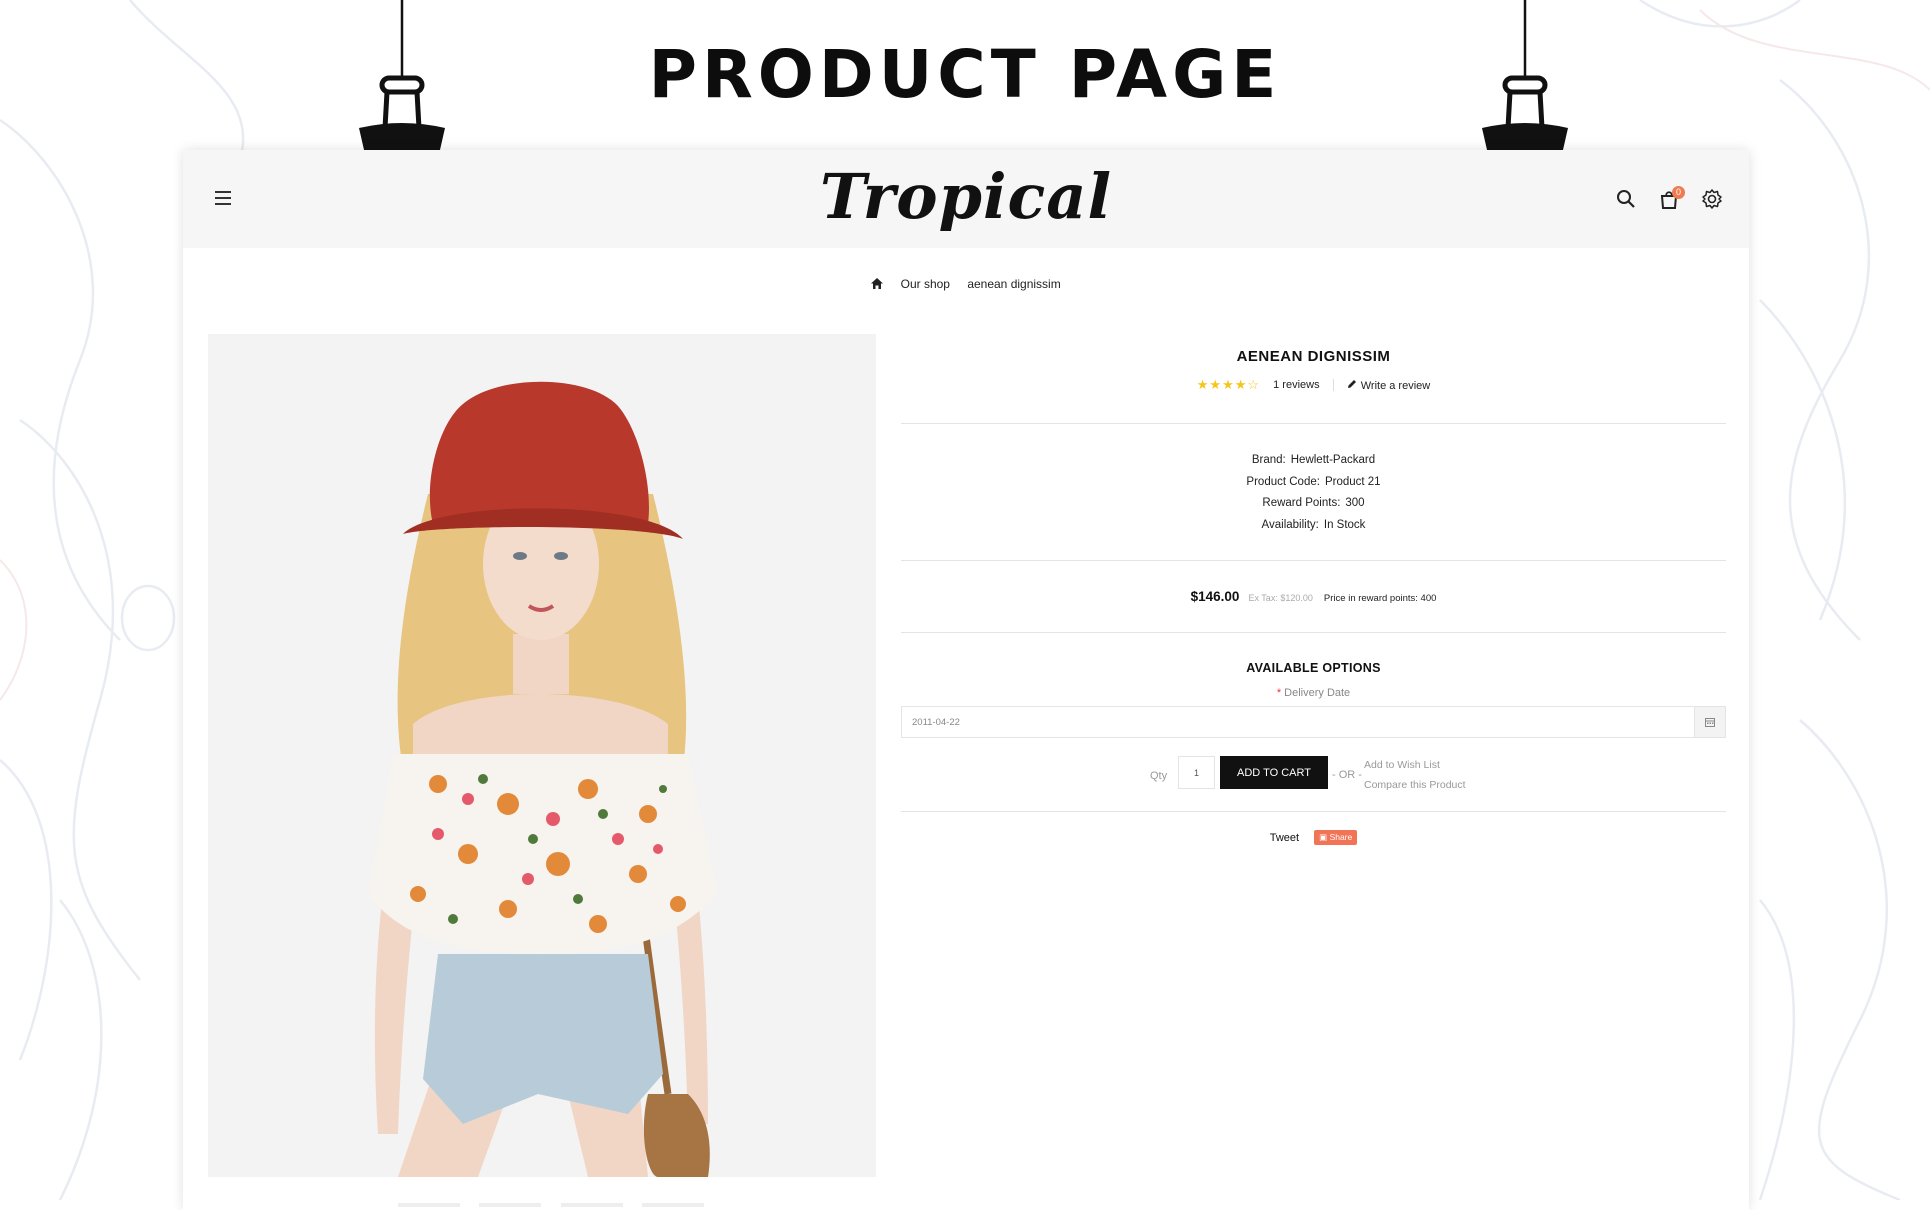  I want to click on tweet-button: Tweet, so click(1284, 838).